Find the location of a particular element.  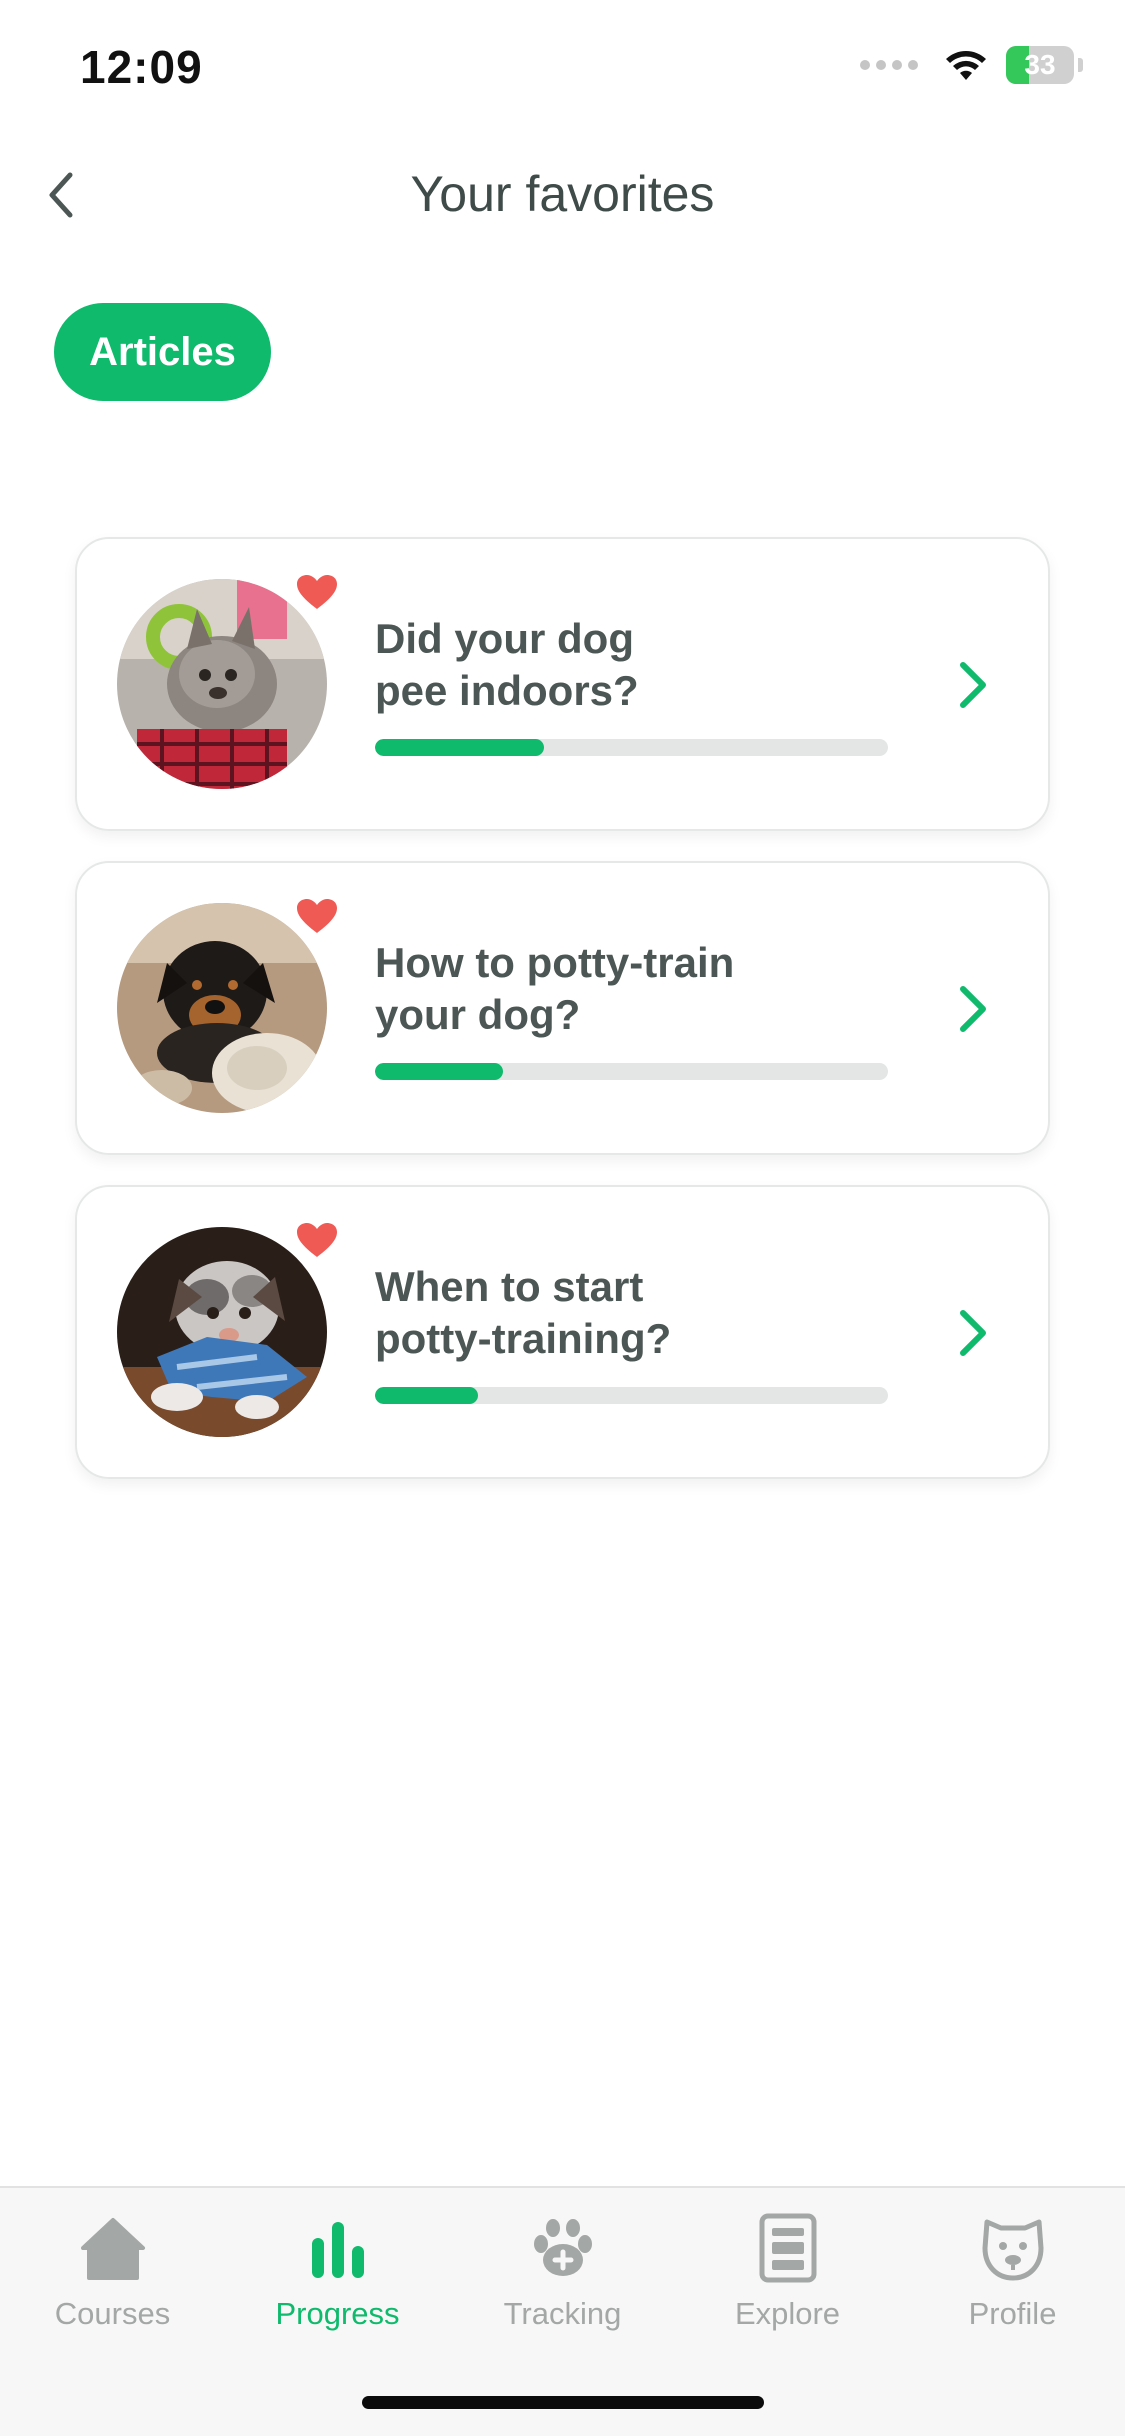

status-bar: 12:09 33 is located at coordinates (562, 70).